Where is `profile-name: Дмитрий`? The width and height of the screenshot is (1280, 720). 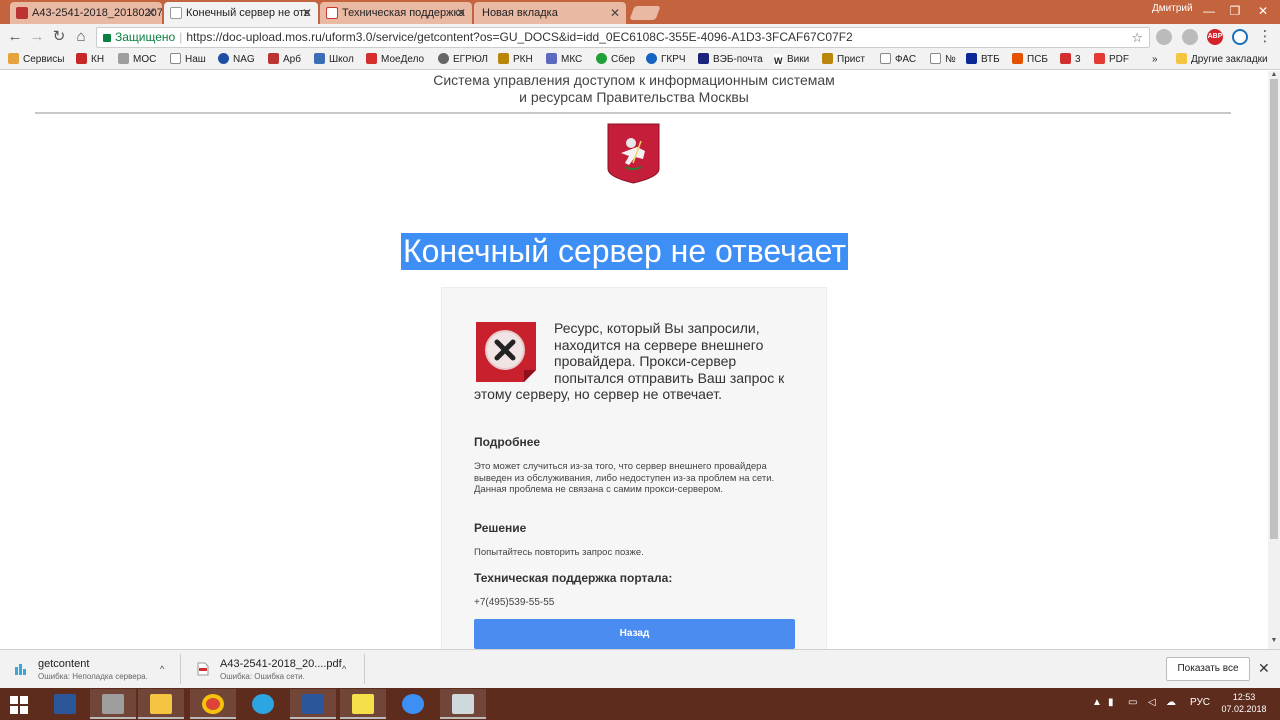 profile-name: Дмитрий is located at coordinates (1172, 8).